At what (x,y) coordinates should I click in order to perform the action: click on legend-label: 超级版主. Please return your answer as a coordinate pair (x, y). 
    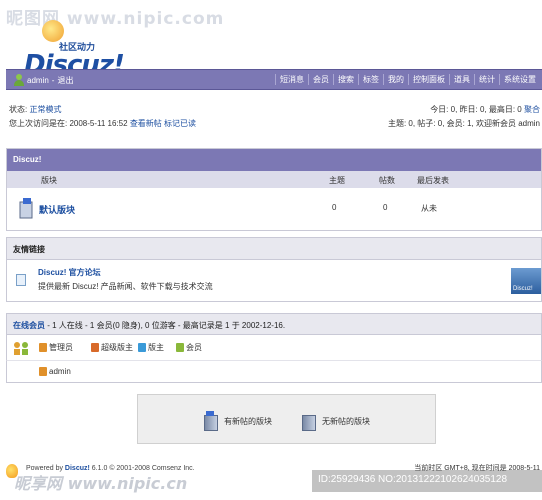
    Looking at the image, I should click on (117, 347).